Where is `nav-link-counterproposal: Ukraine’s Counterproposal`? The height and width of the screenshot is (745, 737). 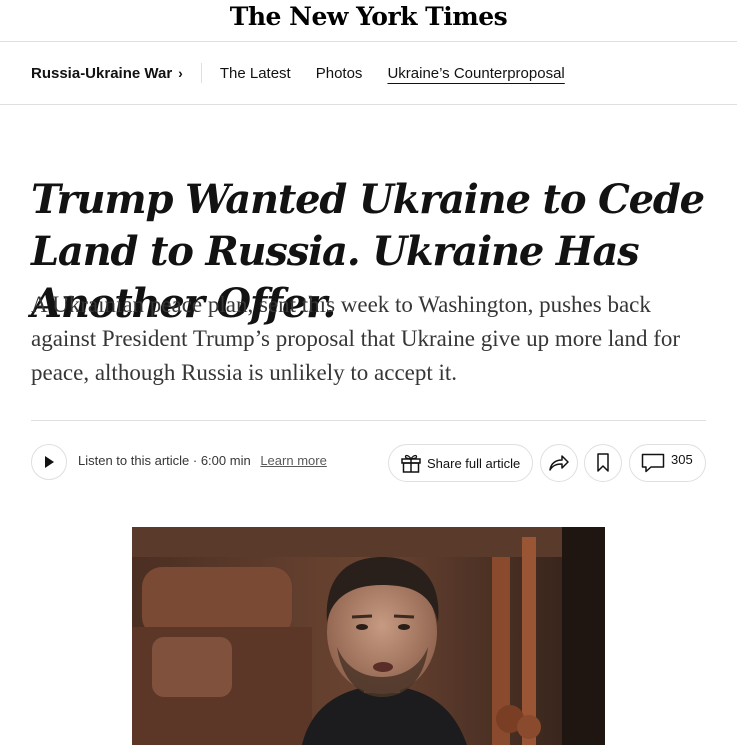
nav-link-counterproposal: Ukraine’s Counterproposal is located at coordinates (475, 73).